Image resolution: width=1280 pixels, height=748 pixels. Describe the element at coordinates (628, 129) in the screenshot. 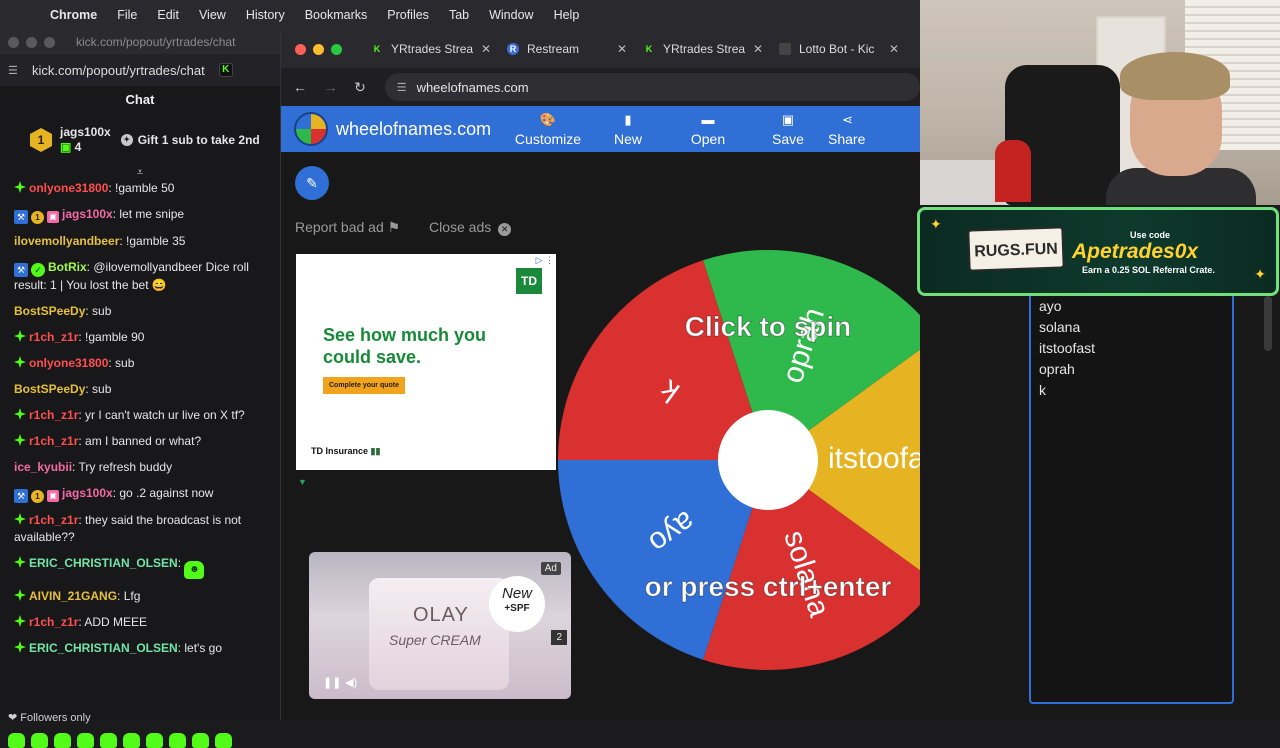

I see `new-button: ▮ New` at that location.